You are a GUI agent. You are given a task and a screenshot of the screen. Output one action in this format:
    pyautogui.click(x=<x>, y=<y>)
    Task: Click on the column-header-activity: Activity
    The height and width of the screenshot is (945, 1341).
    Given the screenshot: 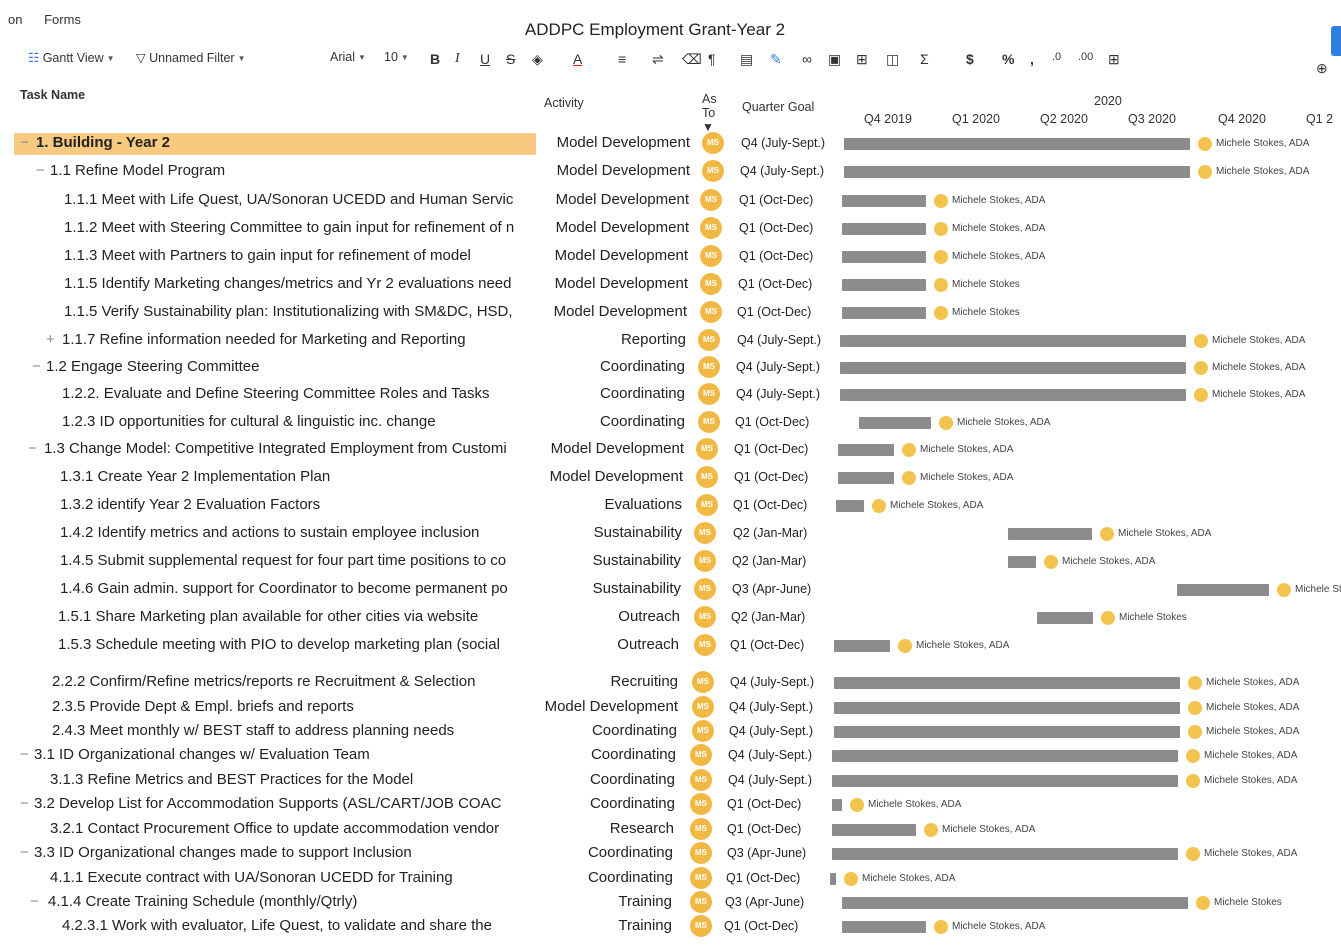 What is the action you would take?
    pyautogui.click(x=564, y=103)
    